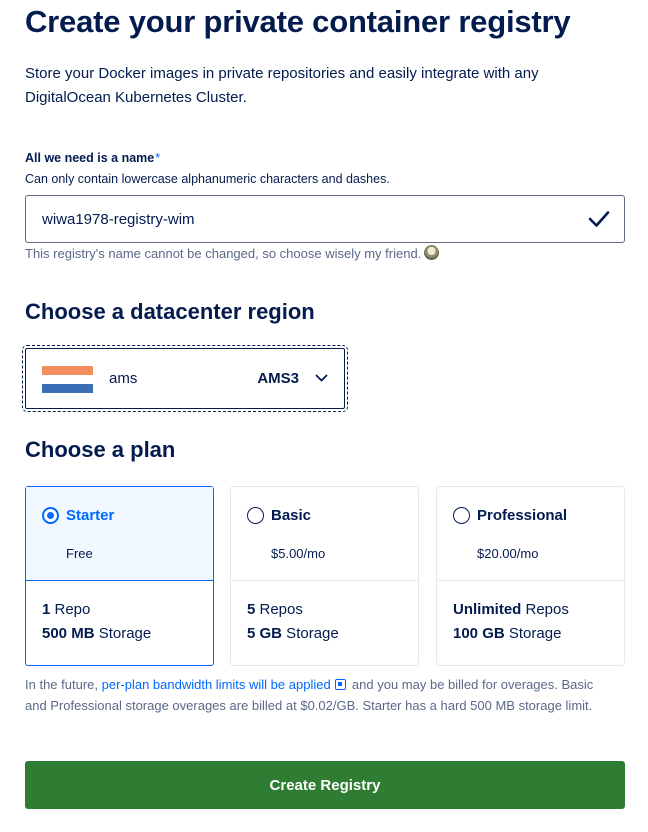  I want to click on checkmark-icon, so click(599, 219).